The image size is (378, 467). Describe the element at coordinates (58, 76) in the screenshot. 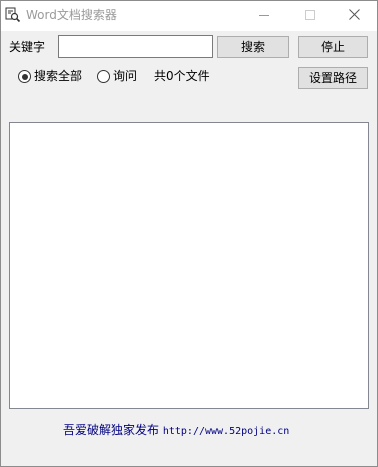

I see `radio-search-all-label: 搜索全部` at that location.